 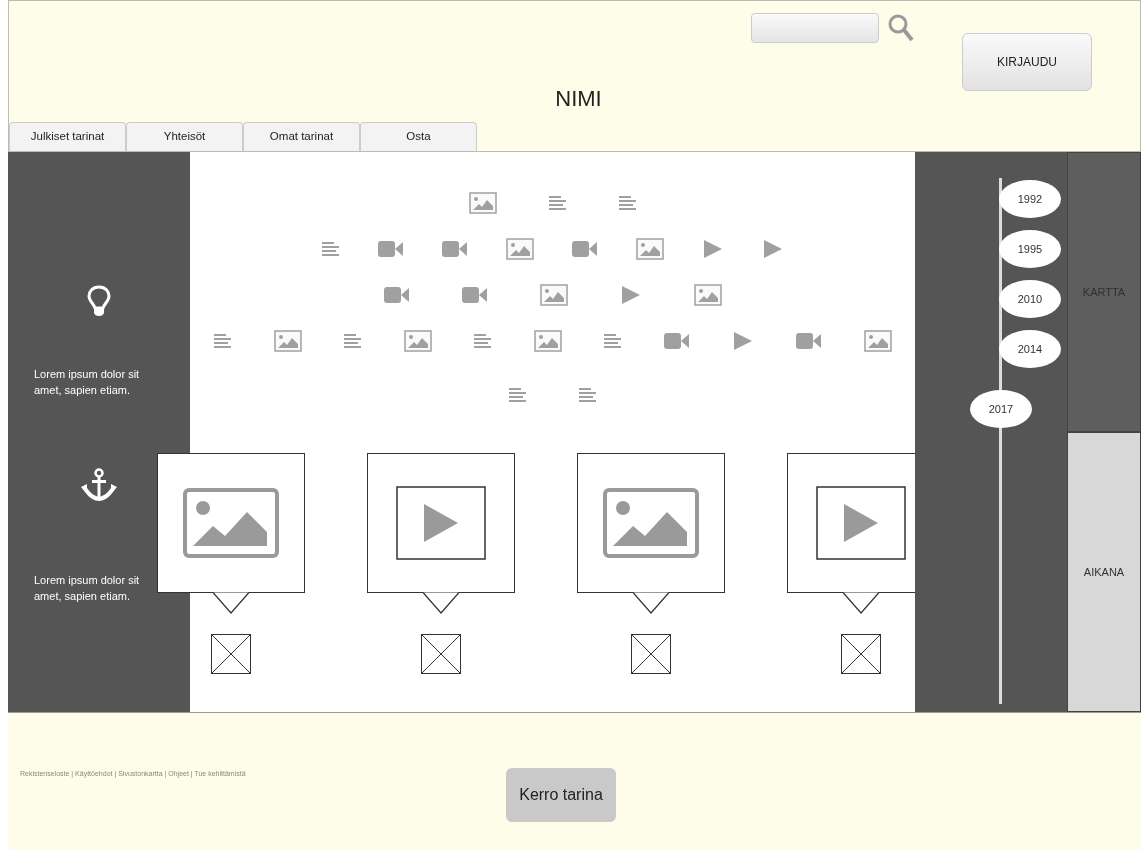 I want to click on site-title: NIMI, so click(x=578, y=99).